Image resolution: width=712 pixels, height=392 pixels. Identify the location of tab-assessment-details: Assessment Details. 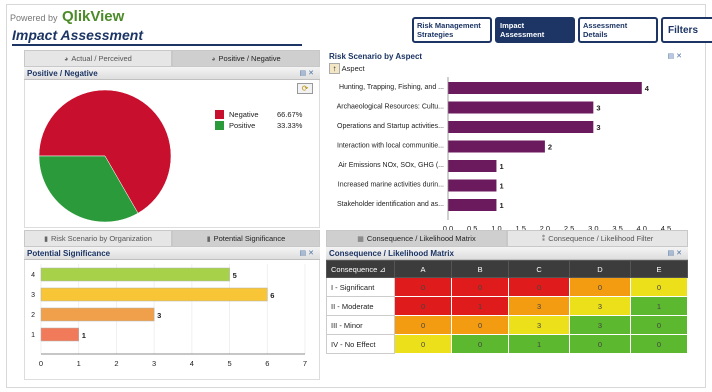
(618, 30).